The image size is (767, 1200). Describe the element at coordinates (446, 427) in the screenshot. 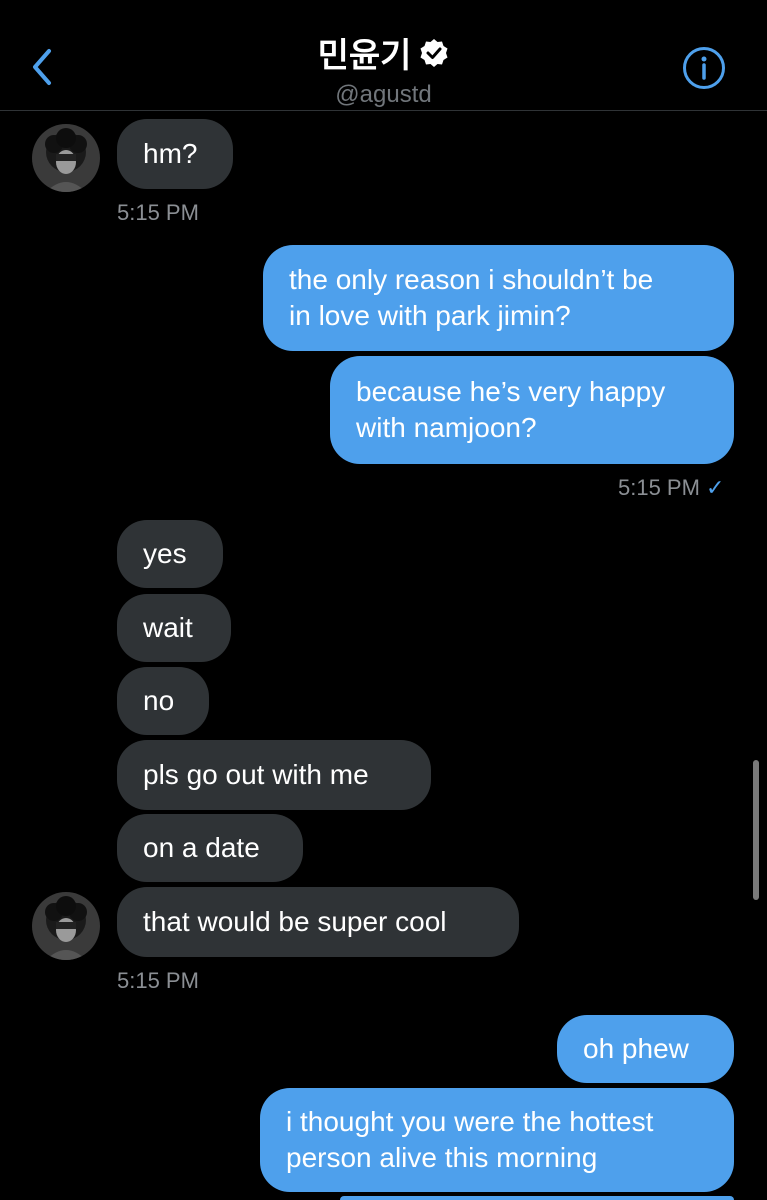

I see `message-text-line: with namjoon?` at that location.